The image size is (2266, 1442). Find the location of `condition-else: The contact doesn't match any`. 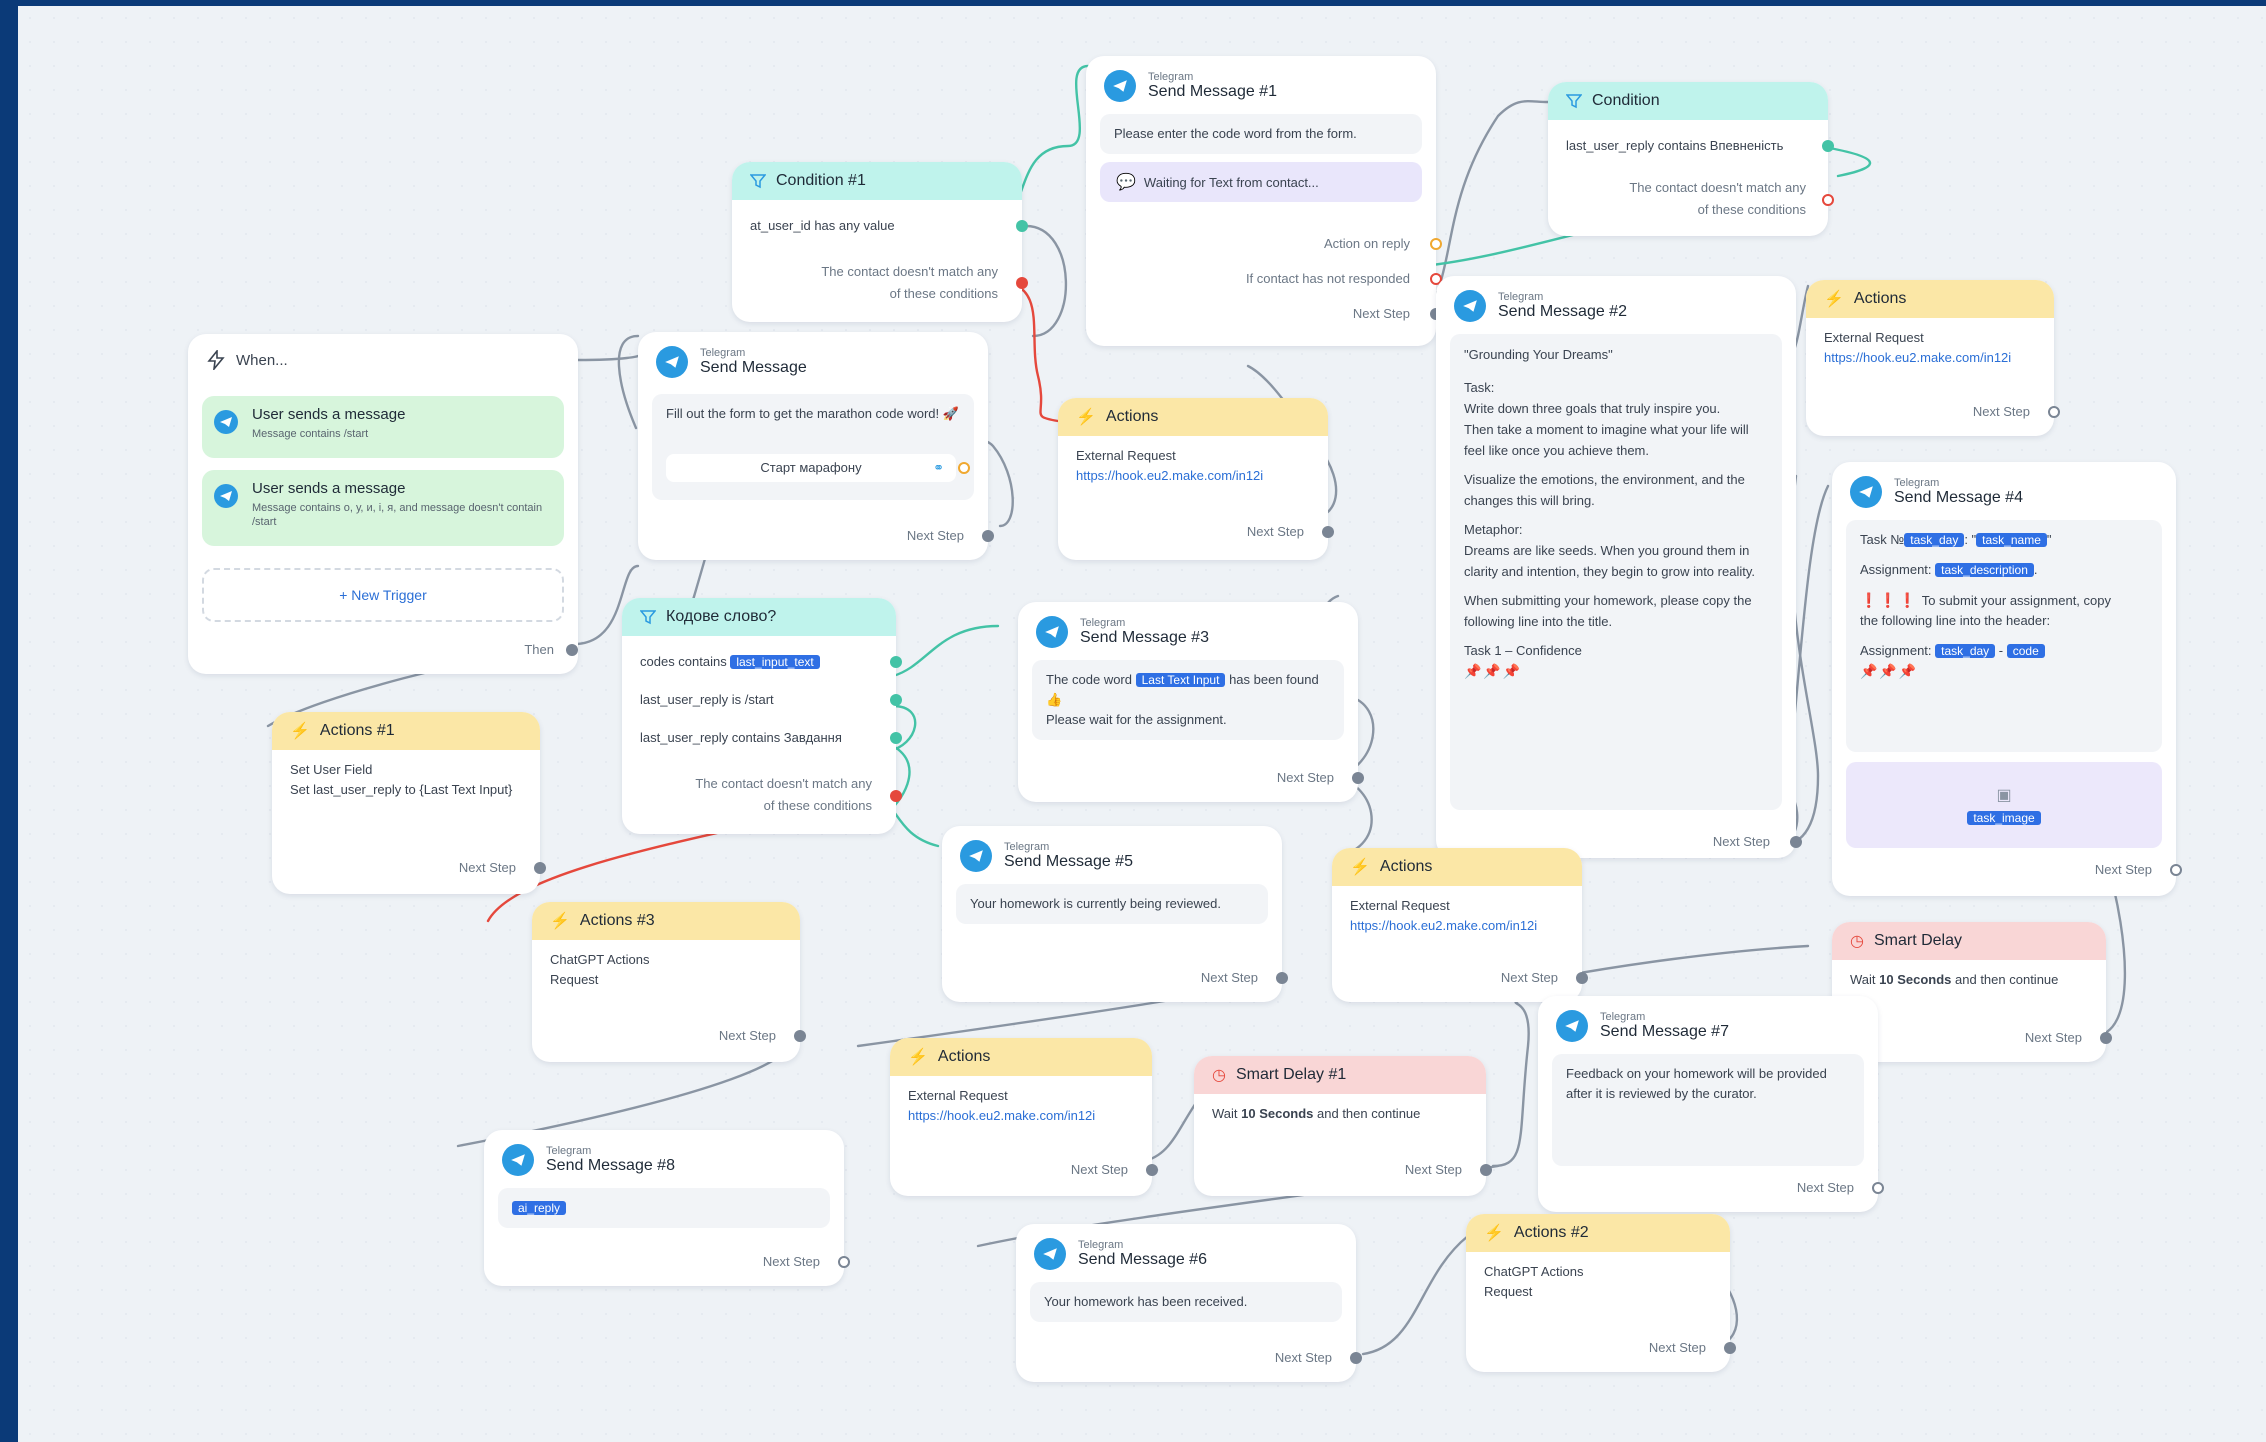

condition-else: The contact doesn't match any is located at coordinates (1717, 187).